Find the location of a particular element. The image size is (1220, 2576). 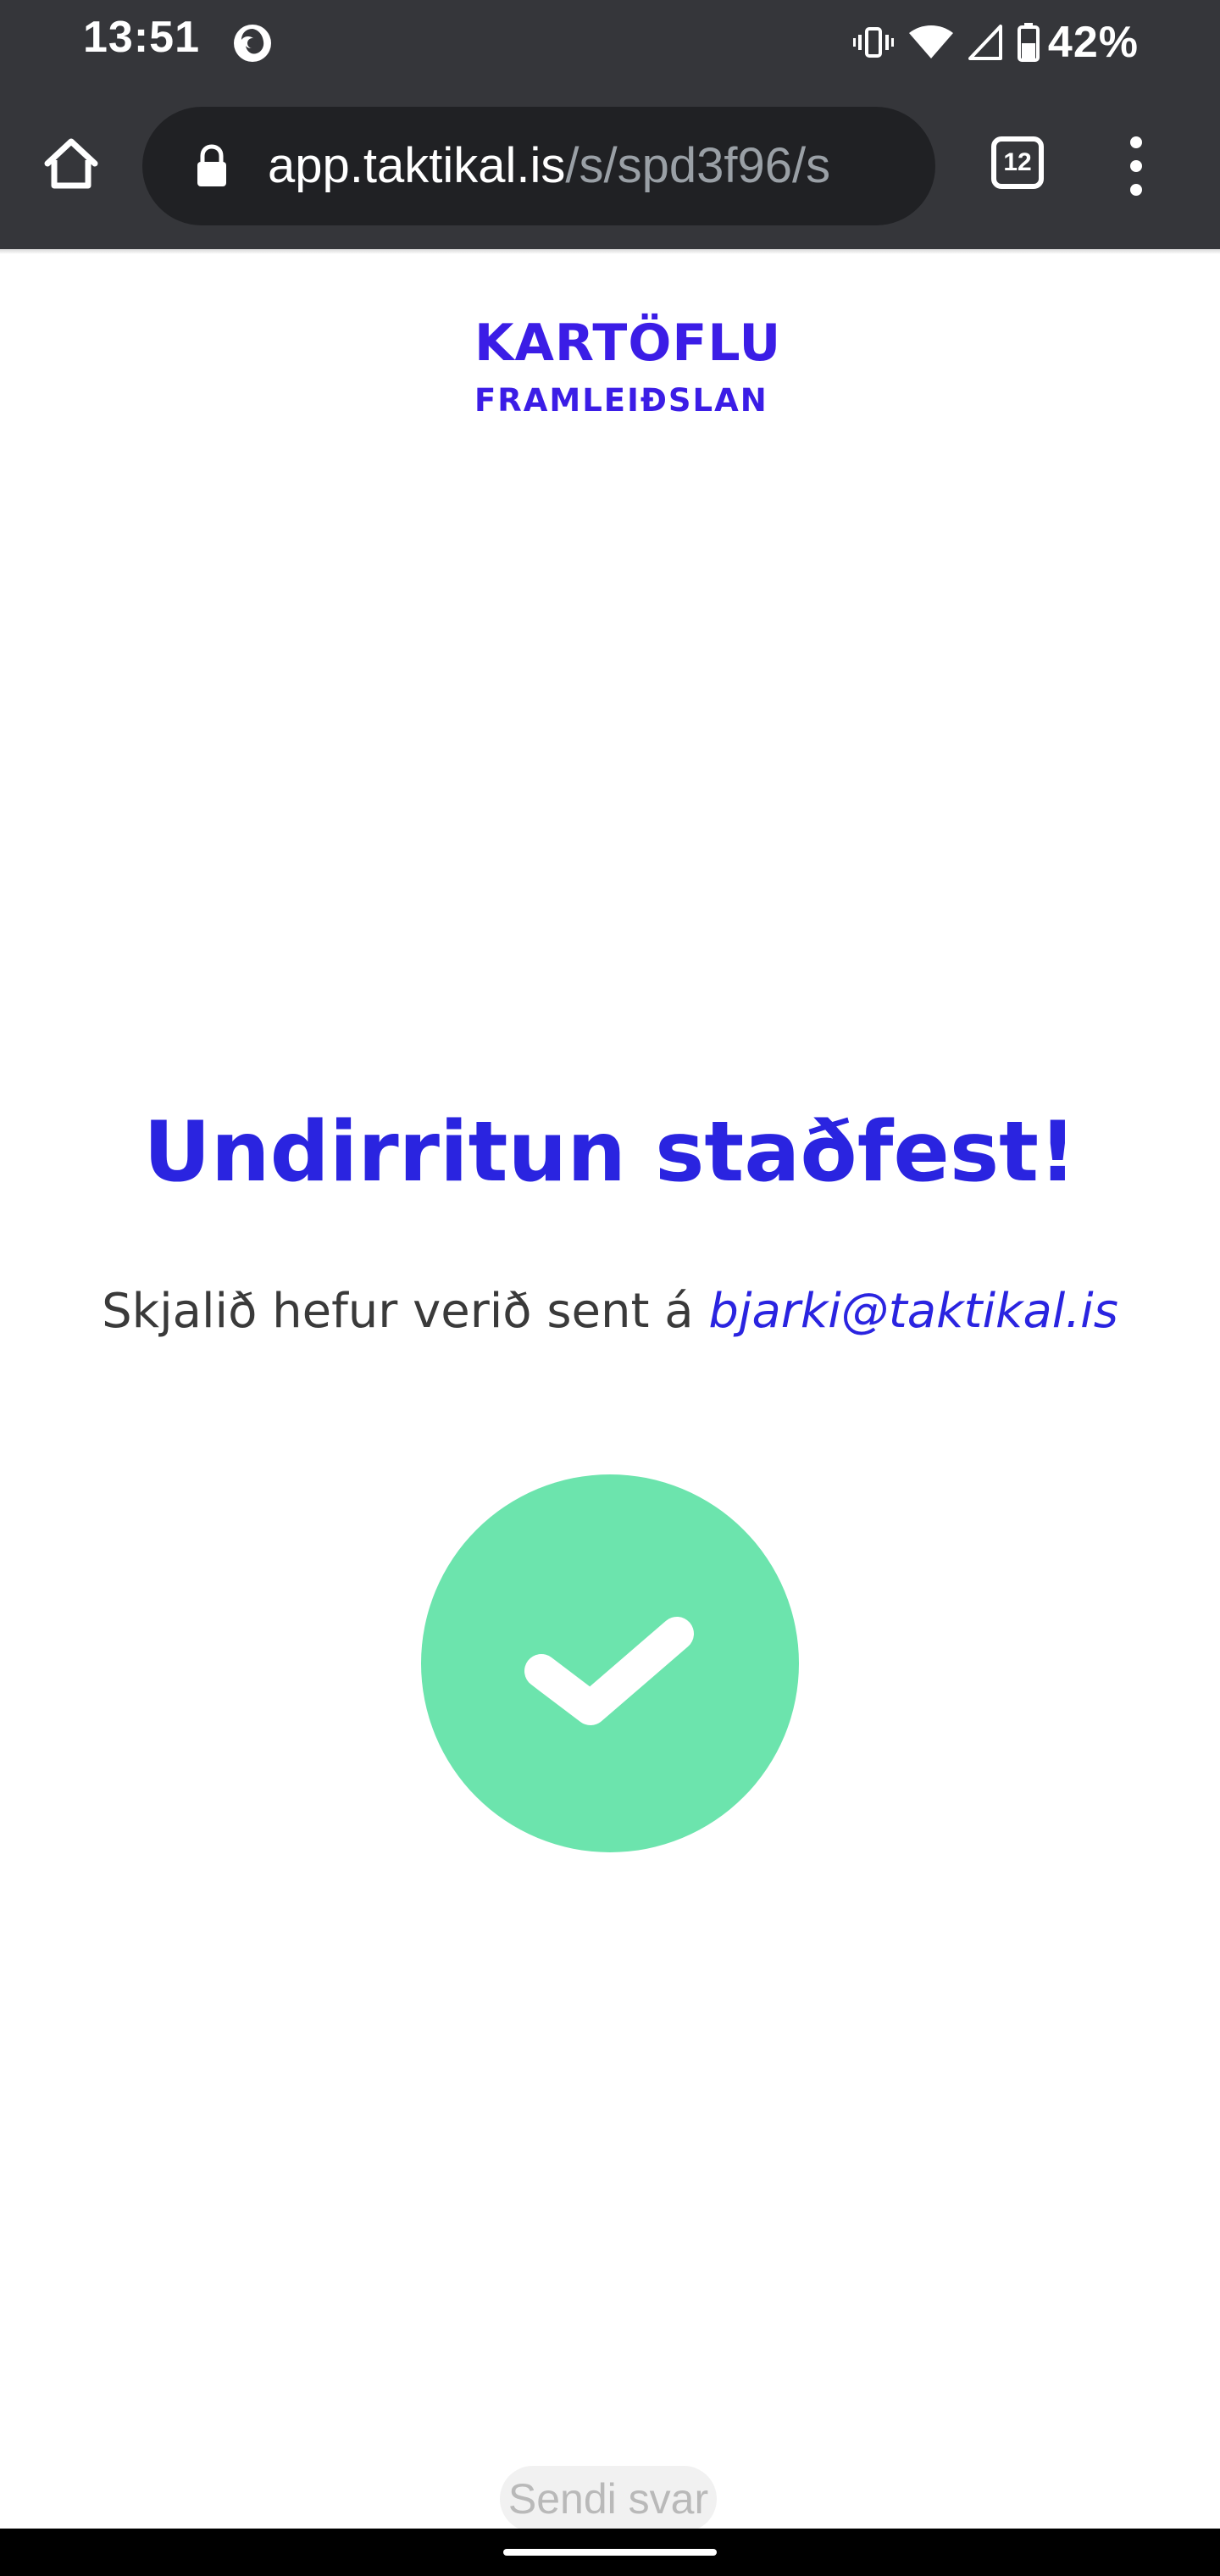

home-icon is located at coordinates (71, 163).